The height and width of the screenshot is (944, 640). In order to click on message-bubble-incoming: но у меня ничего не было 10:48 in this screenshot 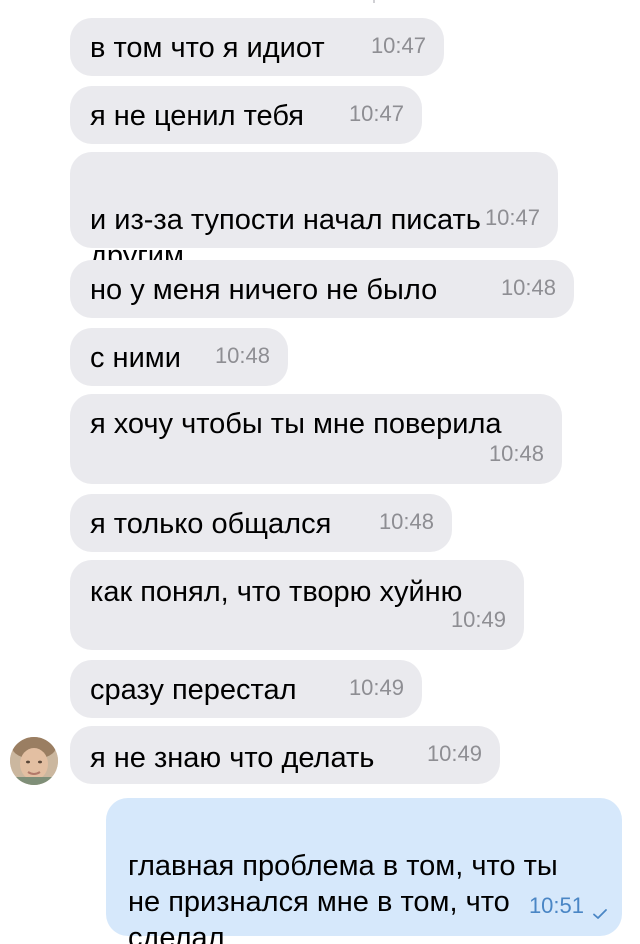, I will do `click(322, 289)`.